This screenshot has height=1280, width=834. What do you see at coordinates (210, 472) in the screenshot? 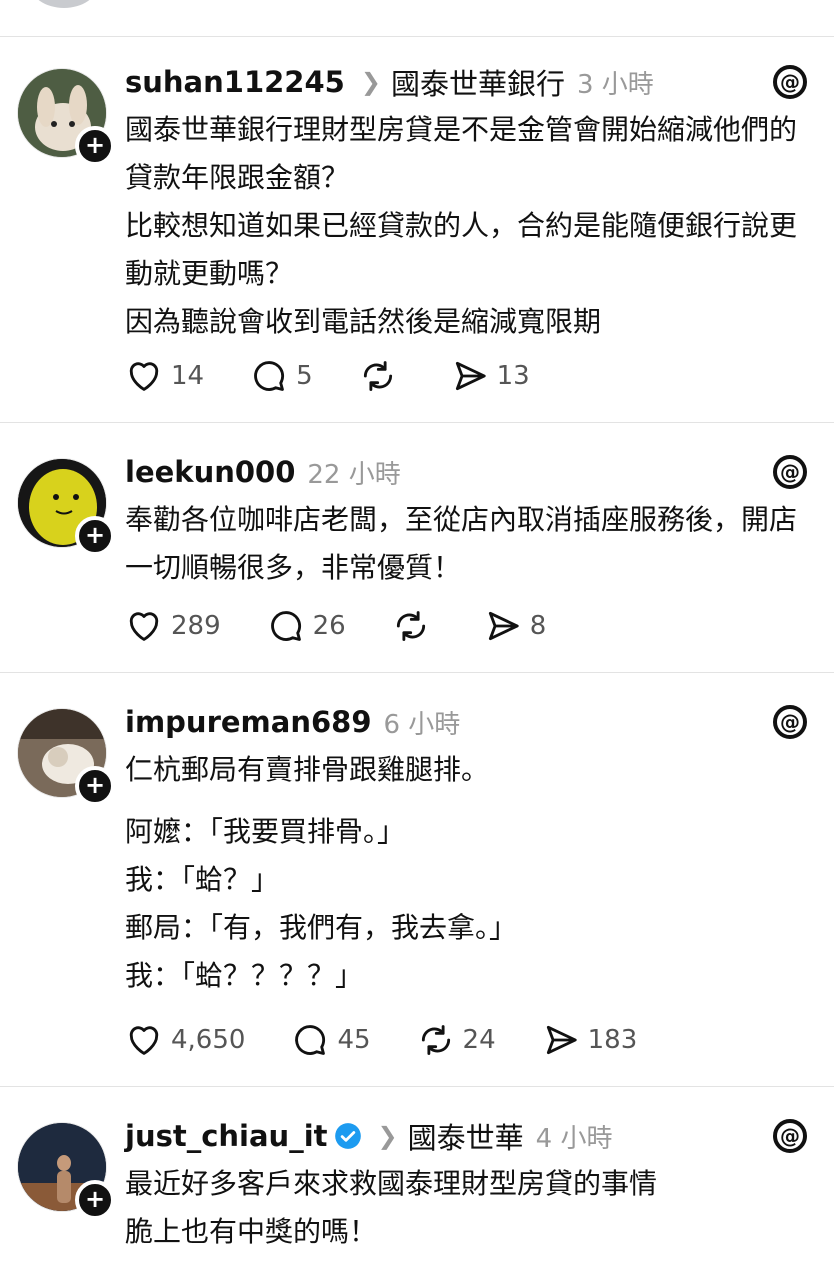
I see `username: leekun000` at bounding box center [210, 472].